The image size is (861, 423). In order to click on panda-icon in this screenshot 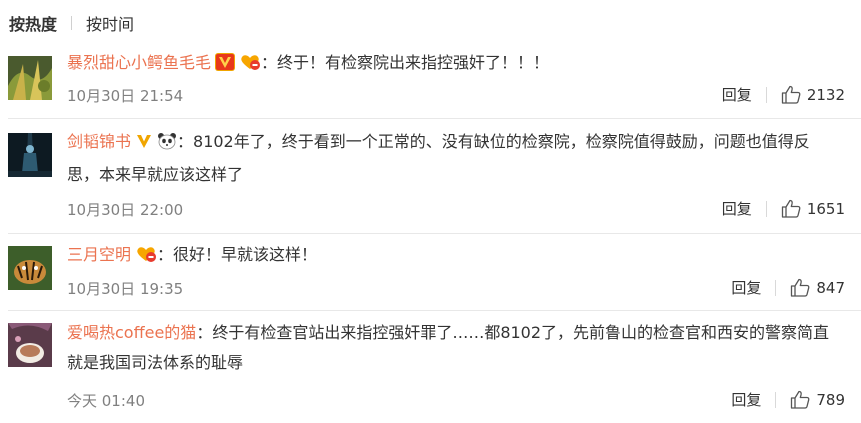, I will do `click(167, 145)`.